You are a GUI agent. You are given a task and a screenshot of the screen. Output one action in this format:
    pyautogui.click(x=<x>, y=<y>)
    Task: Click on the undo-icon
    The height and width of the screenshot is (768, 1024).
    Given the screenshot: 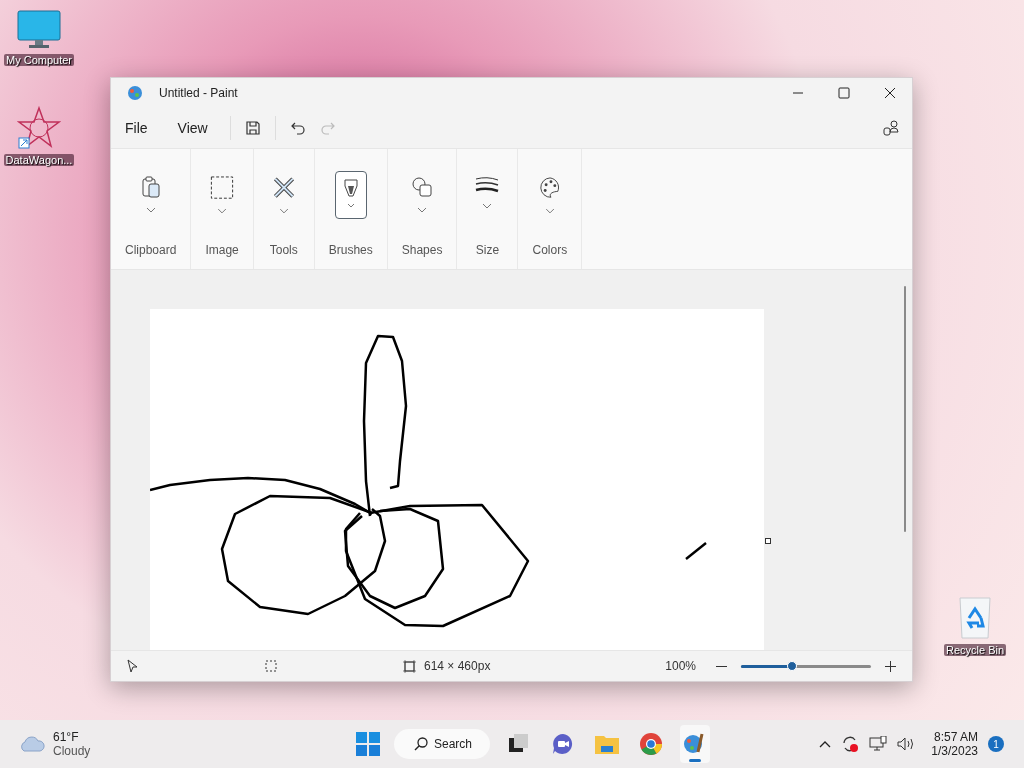 What is the action you would take?
    pyautogui.click(x=297, y=128)
    